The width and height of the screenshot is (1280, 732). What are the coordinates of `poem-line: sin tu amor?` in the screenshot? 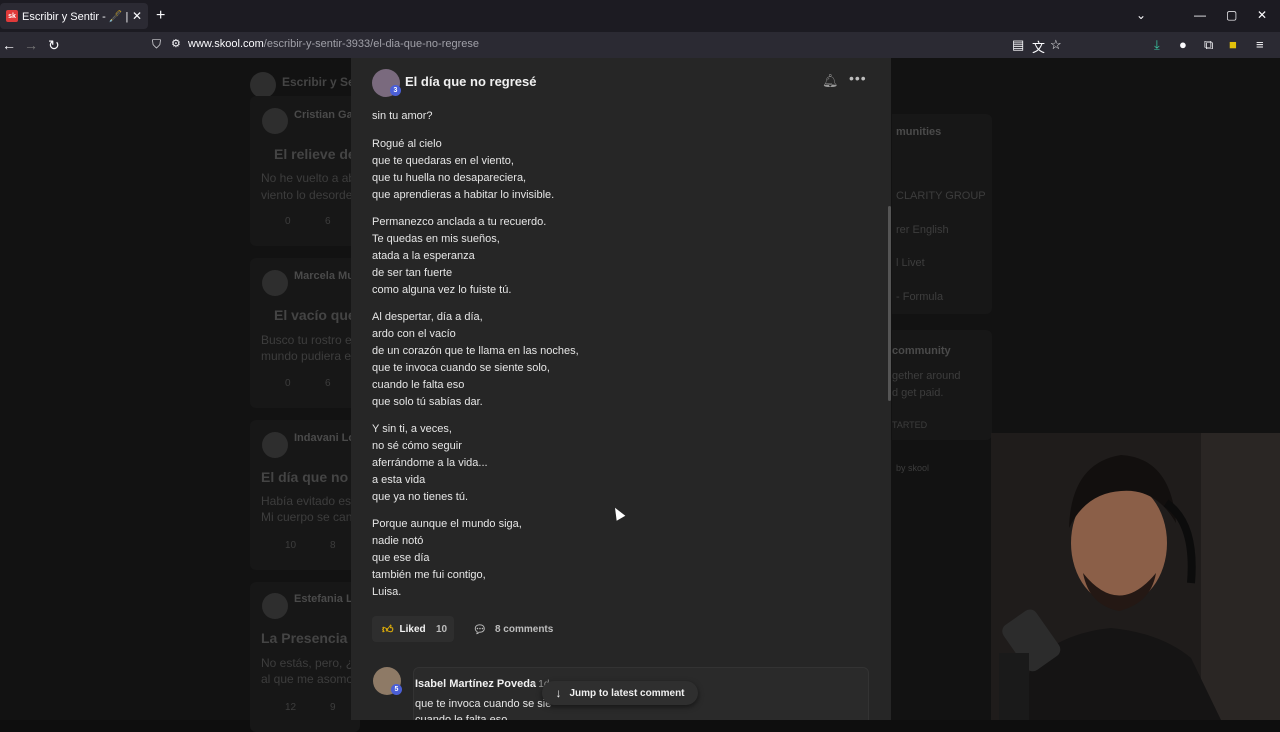 It's located at (402, 116).